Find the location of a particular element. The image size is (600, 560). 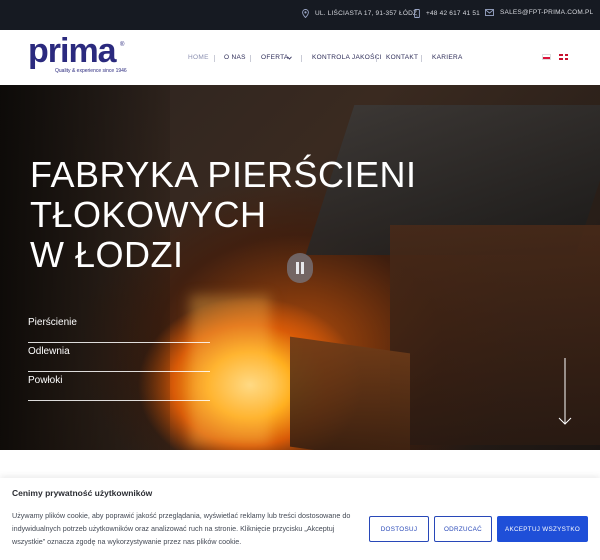

logo-tagline: Quality & experience since 1946 is located at coordinates (91, 71).